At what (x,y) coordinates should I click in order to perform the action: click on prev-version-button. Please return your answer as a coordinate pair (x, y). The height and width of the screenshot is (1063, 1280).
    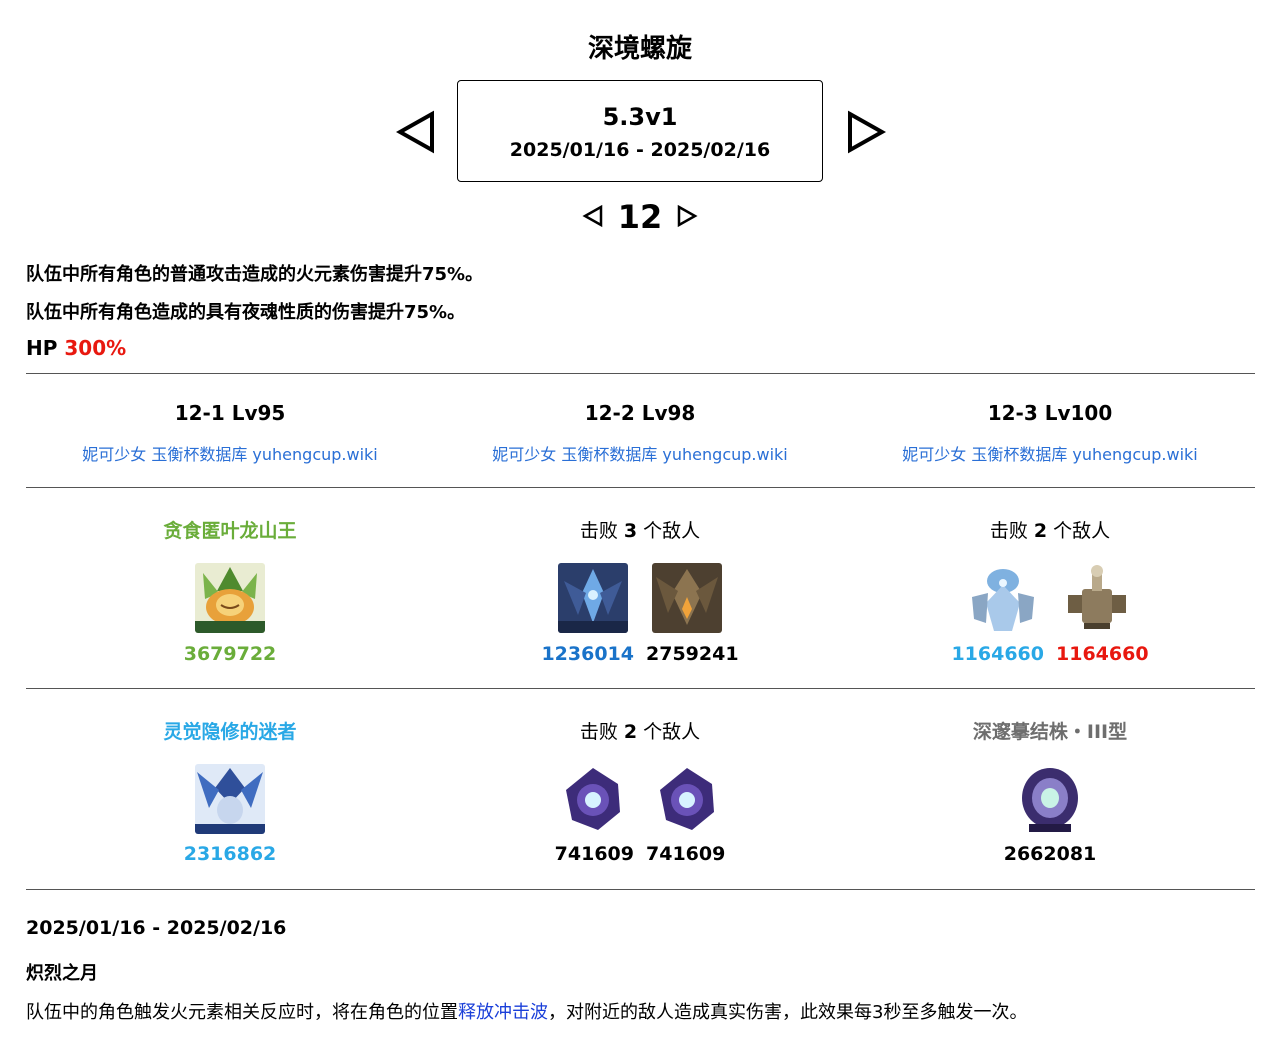
    Looking at the image, I should click on (416, 132).